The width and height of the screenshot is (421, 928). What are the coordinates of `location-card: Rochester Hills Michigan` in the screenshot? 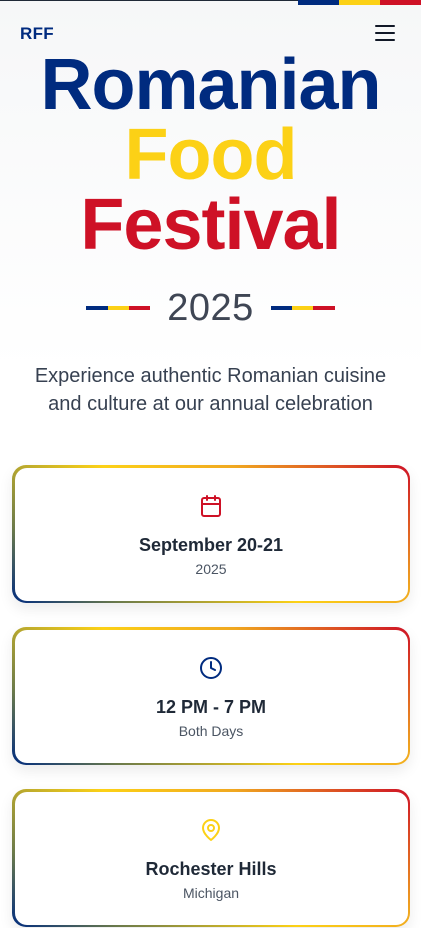 It's located at (211, 858).